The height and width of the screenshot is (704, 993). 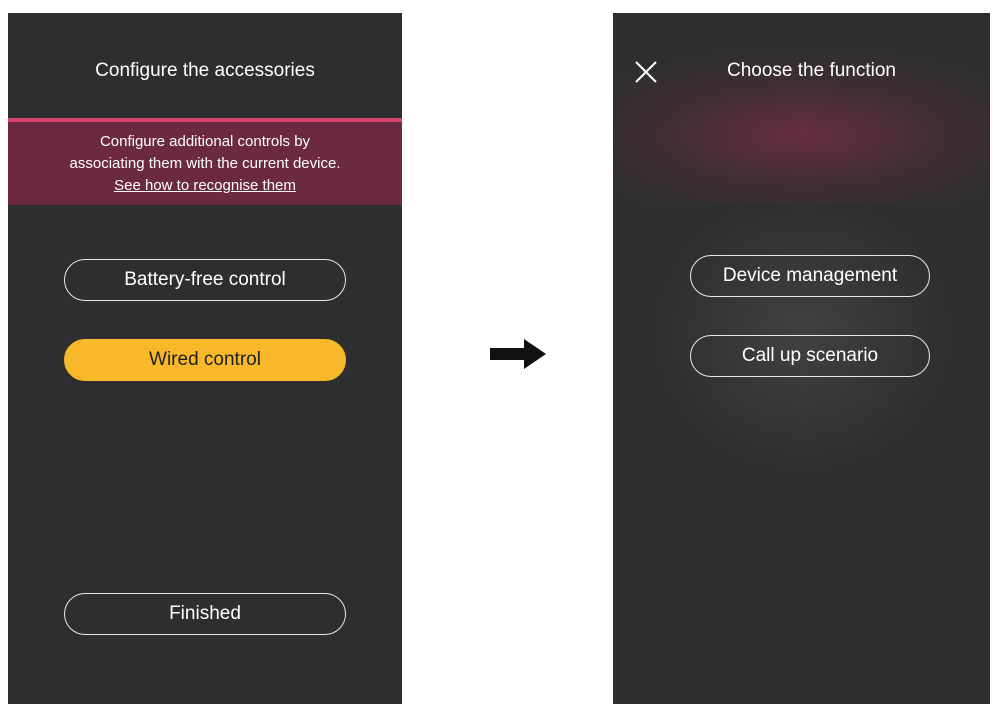 What do you see at coordinates (205, 280) in the screenshot?
I see `battery-free-control-button: Battery-free control` at bounding box center [205, 280].